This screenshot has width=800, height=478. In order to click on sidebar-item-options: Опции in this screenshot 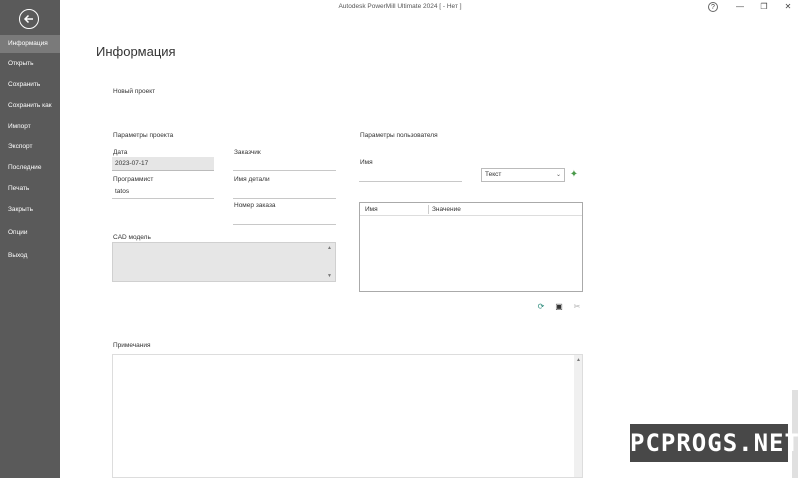, I will do `click(30, 233)`.